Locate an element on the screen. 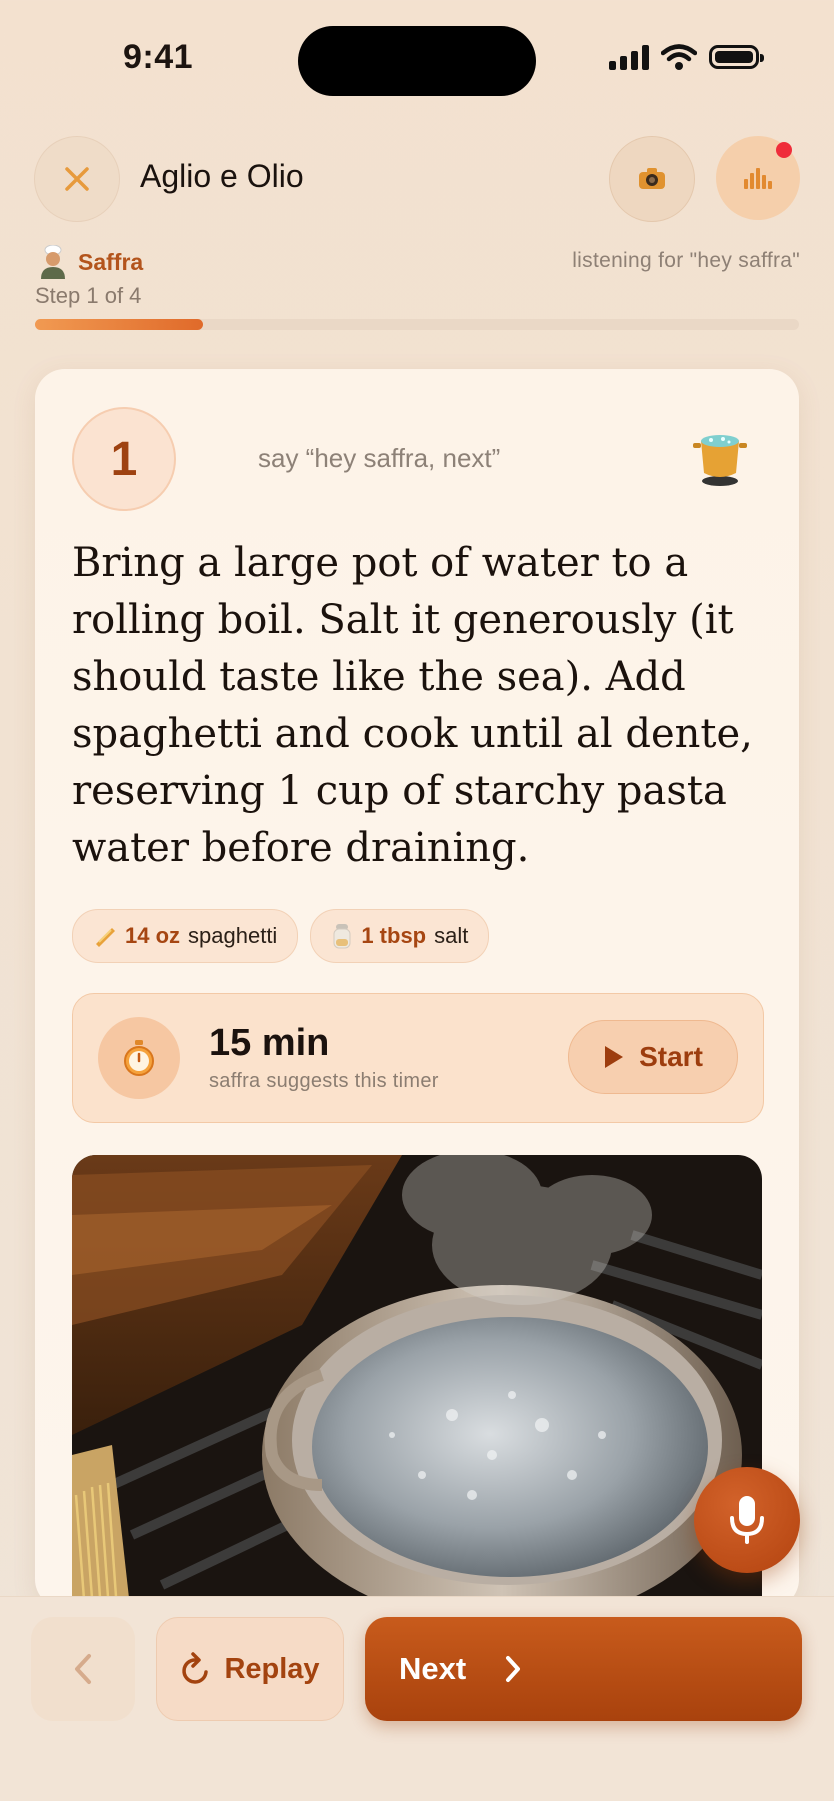 The width and height of the screenshot is (834, 1801). pasta-icon is located at coordinates (105, 937).